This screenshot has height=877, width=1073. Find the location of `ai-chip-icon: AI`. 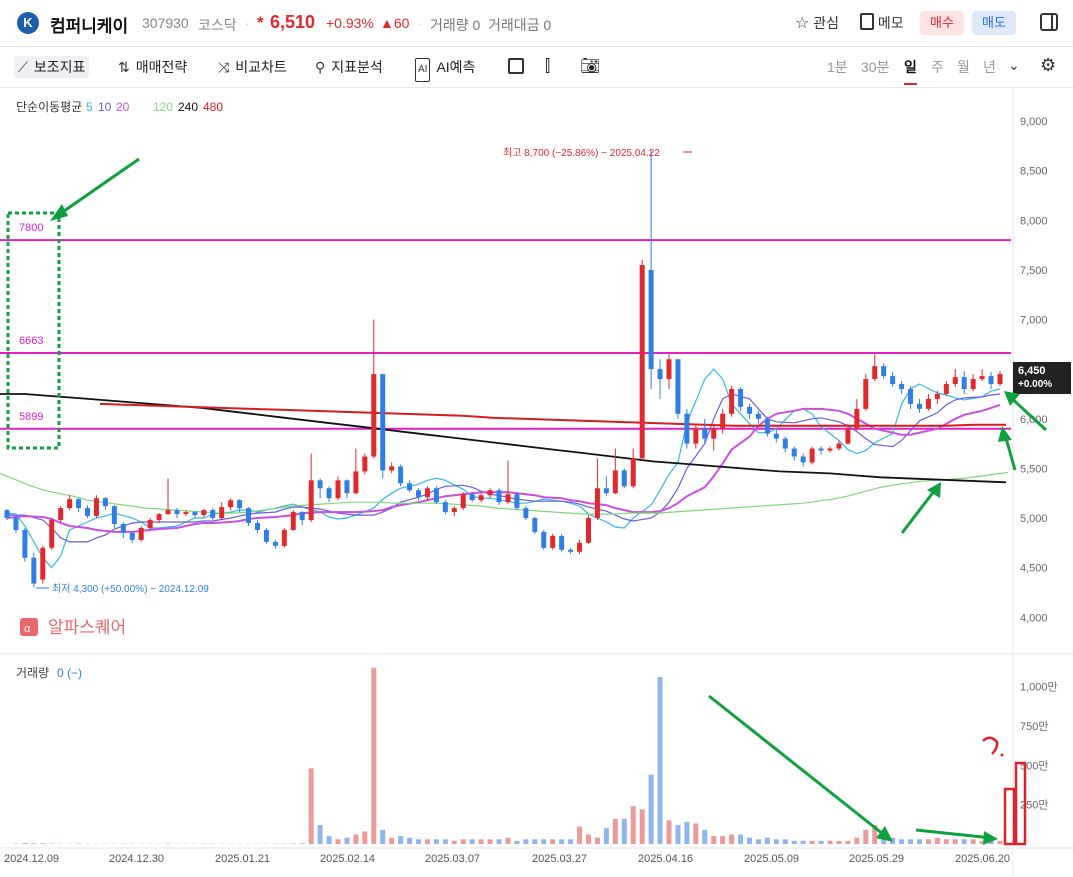

ai-chip-icon: AI is located at coordinates (423, 70).